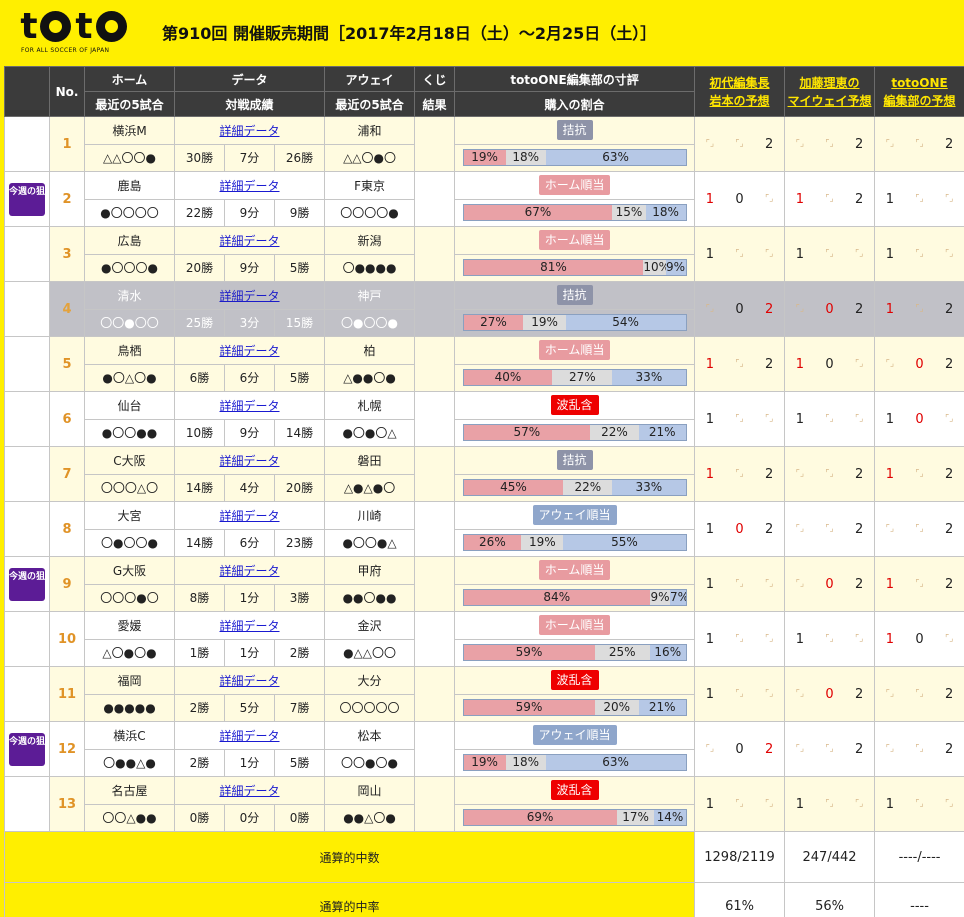 This screenshot has height=917, width=964. I want to click on ratio-draw: 17%, so click(635, 818).